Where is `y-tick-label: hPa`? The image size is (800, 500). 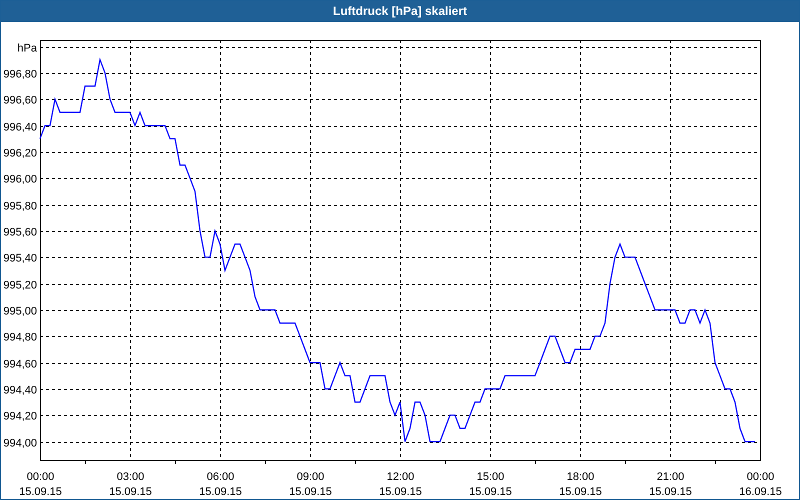
y-tick-label: hPa is located at coordinates (27, 48).